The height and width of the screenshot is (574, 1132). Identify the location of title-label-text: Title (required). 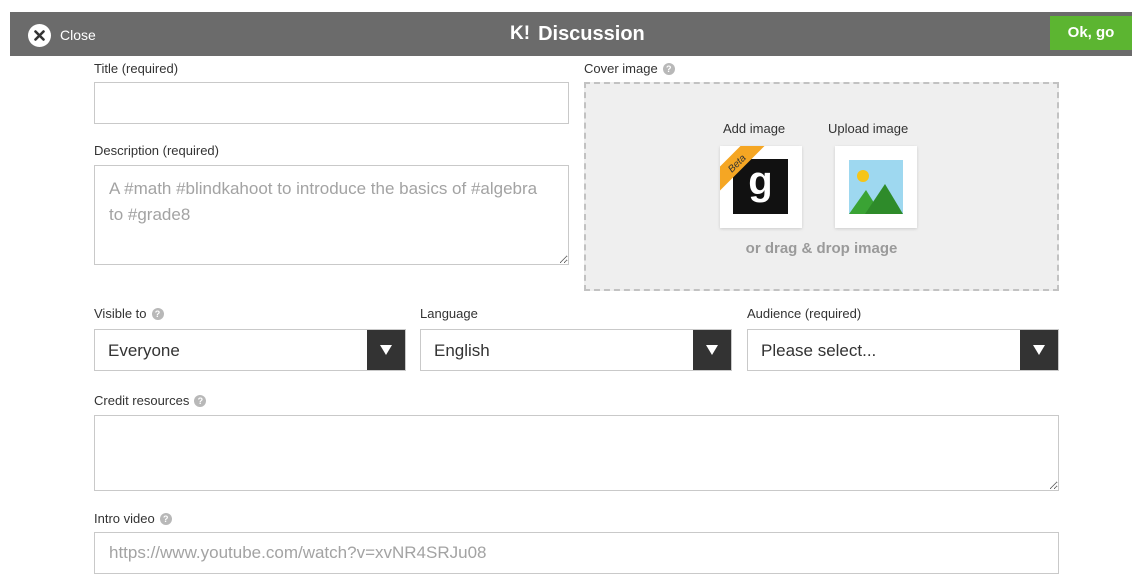
(136, 68).